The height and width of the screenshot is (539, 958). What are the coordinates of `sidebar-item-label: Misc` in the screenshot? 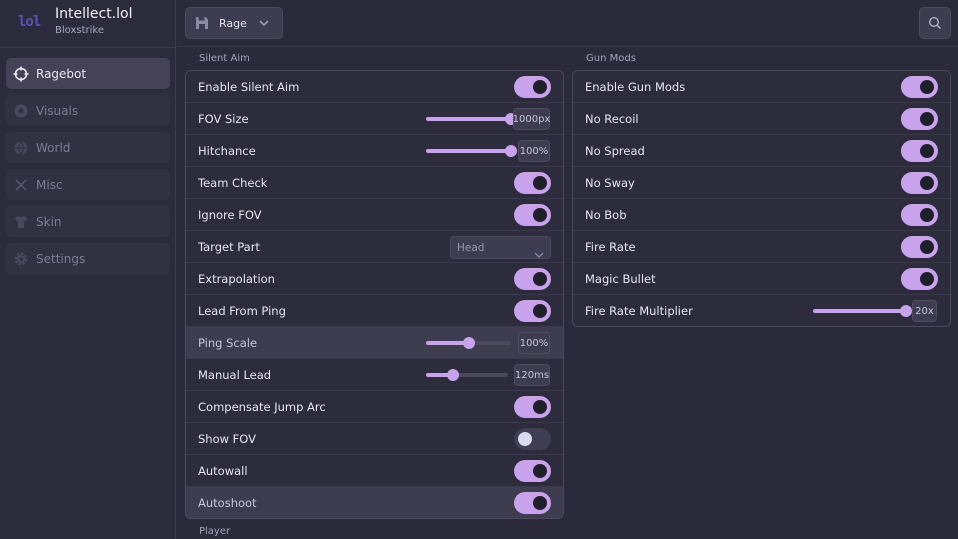 It's located at (49, 184).